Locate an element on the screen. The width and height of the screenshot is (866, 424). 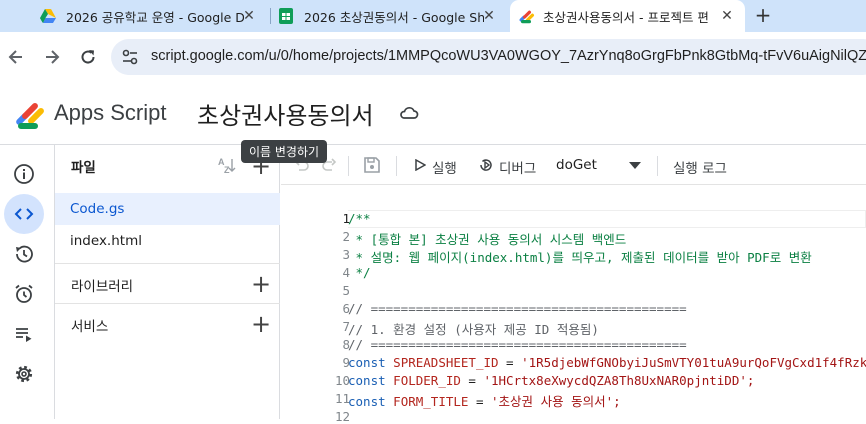
cloud-saved-icon is located at coordinates (409, 112).